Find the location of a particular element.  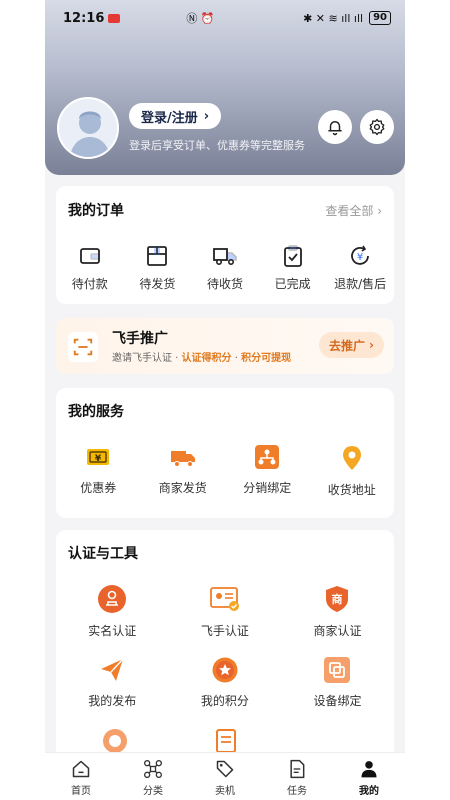

tools-grid-row-1: 实名认证 飞手认证 商 商家认证 is located at coordinates (225, 611).